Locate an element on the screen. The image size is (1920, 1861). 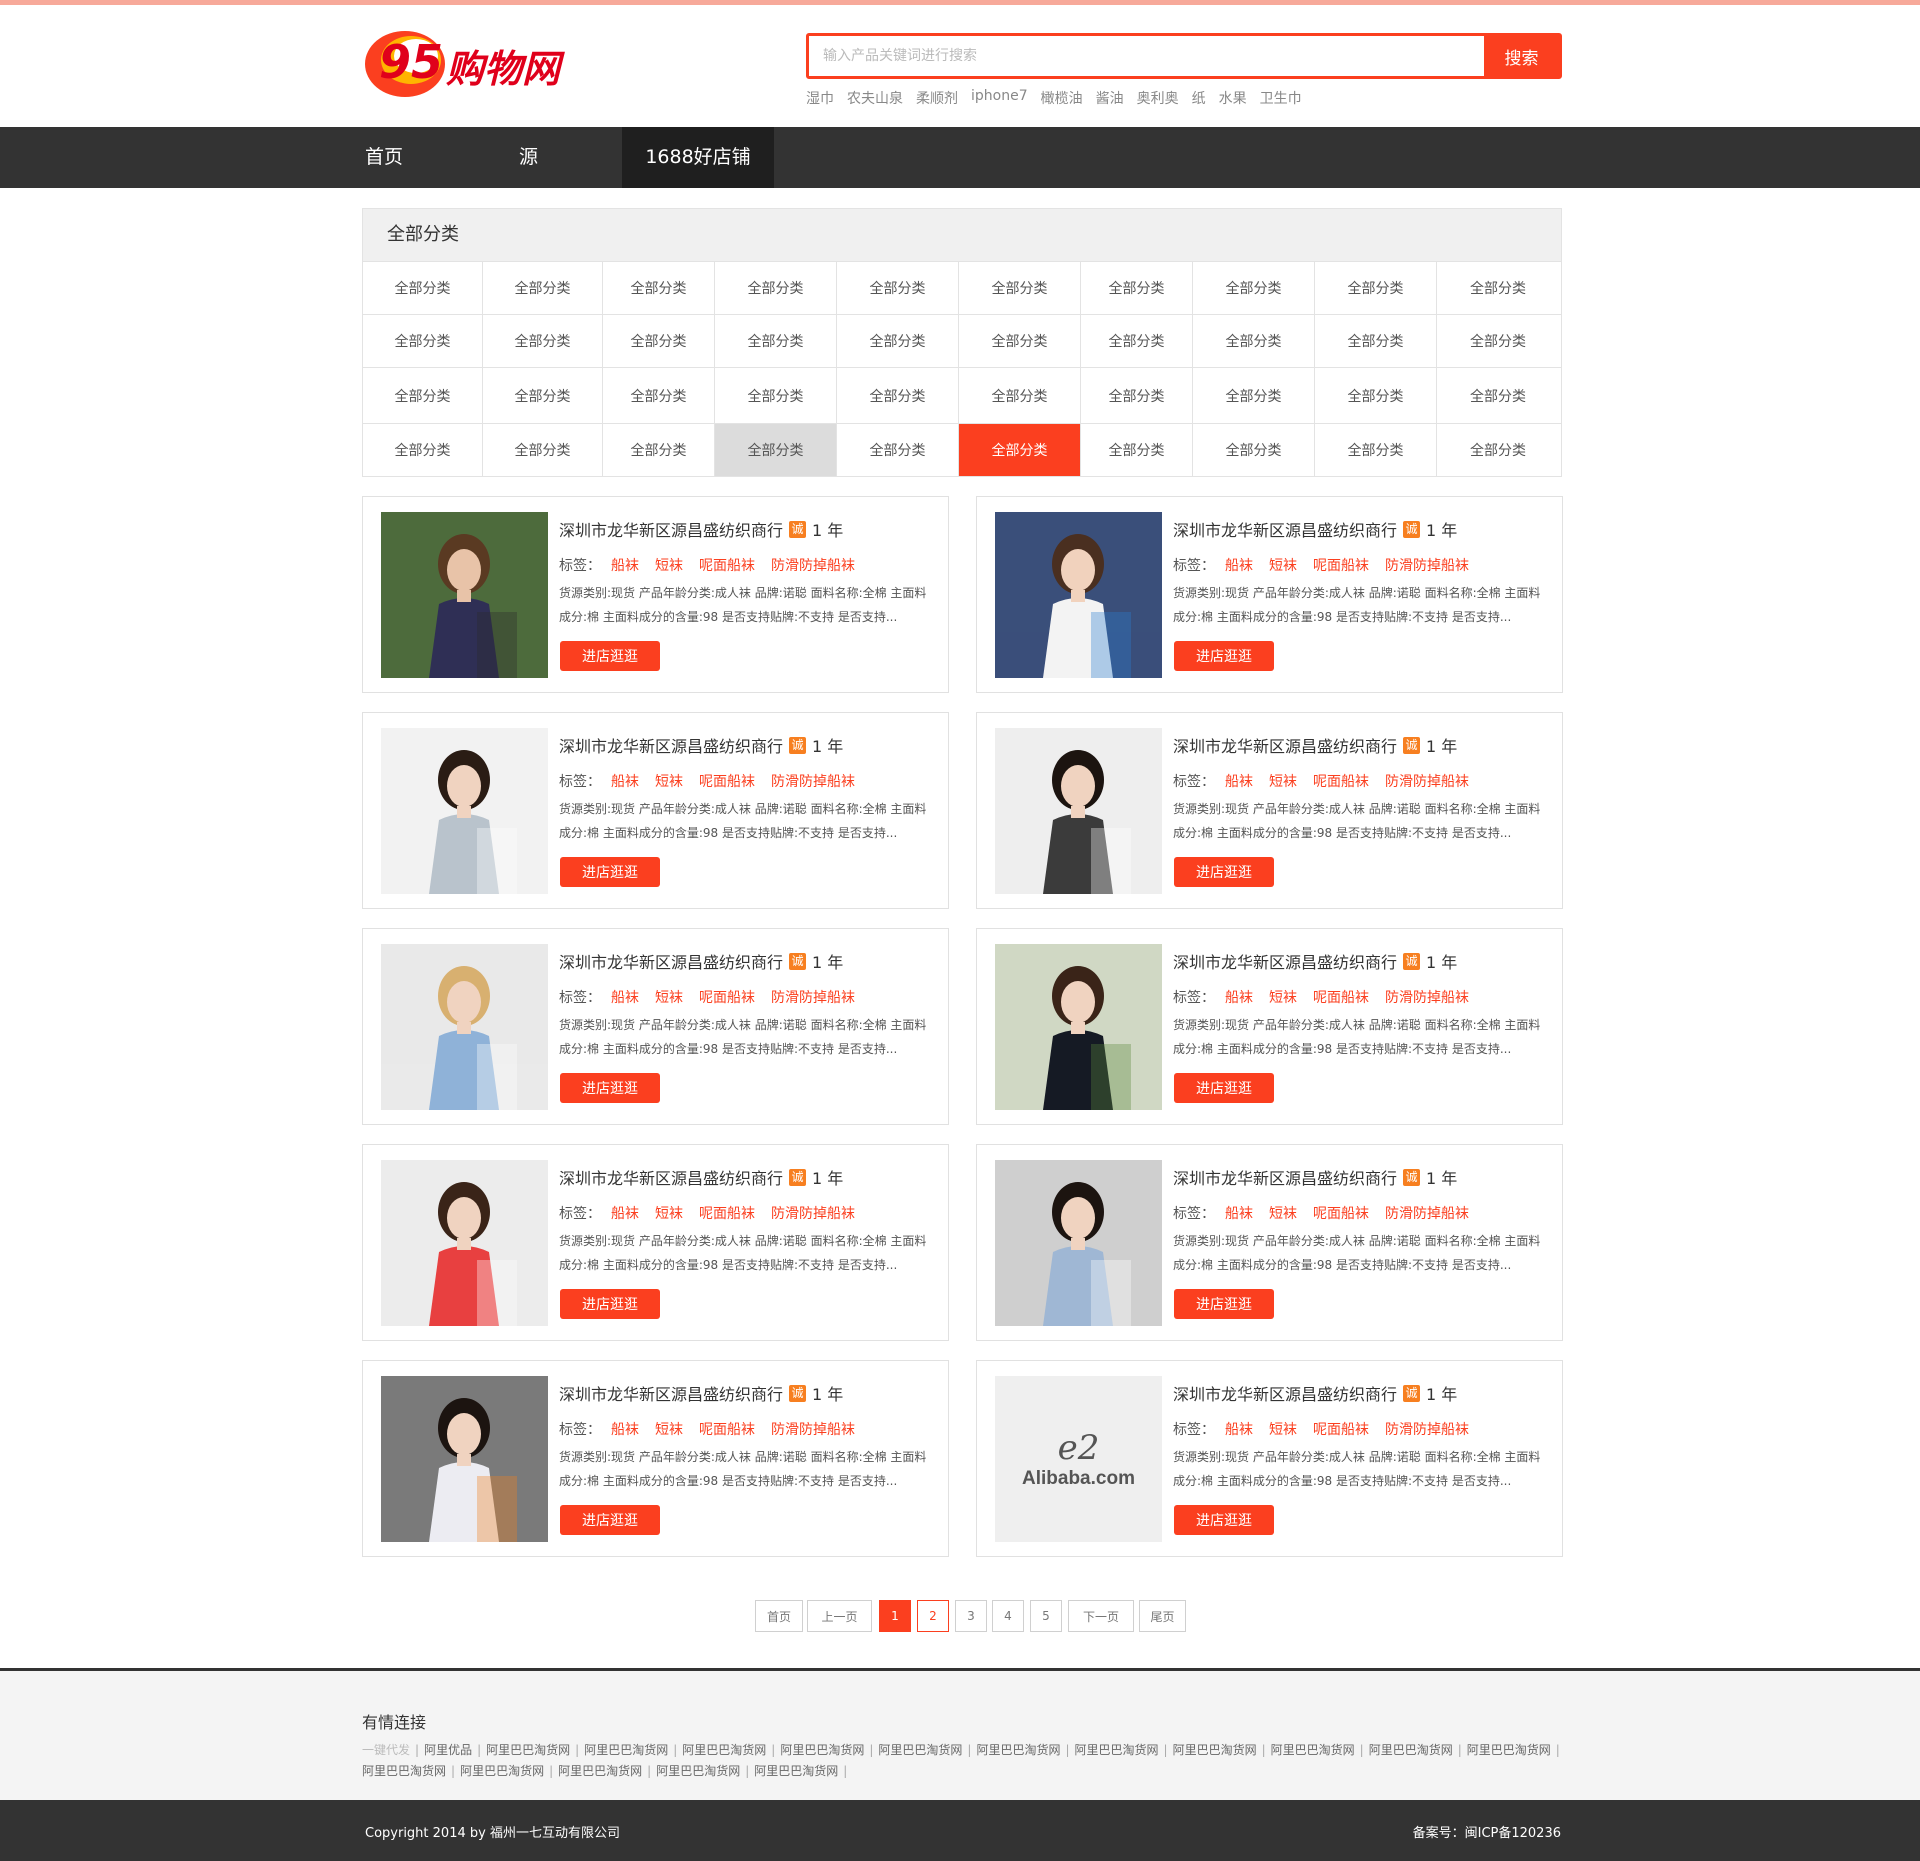
page-5: 5 is located at coordinates (1046, 1616).